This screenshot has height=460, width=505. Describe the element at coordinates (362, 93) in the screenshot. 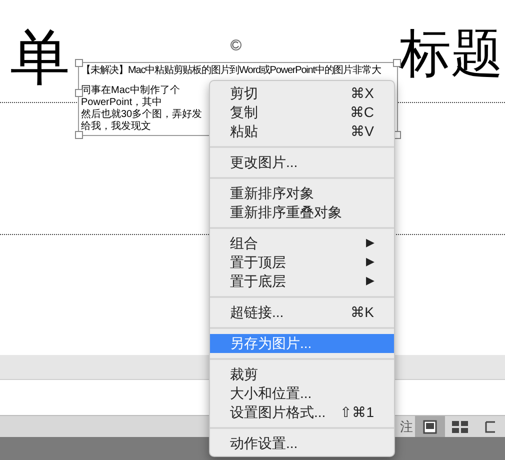

I see `shortcut-label: ⌘X` at that location.